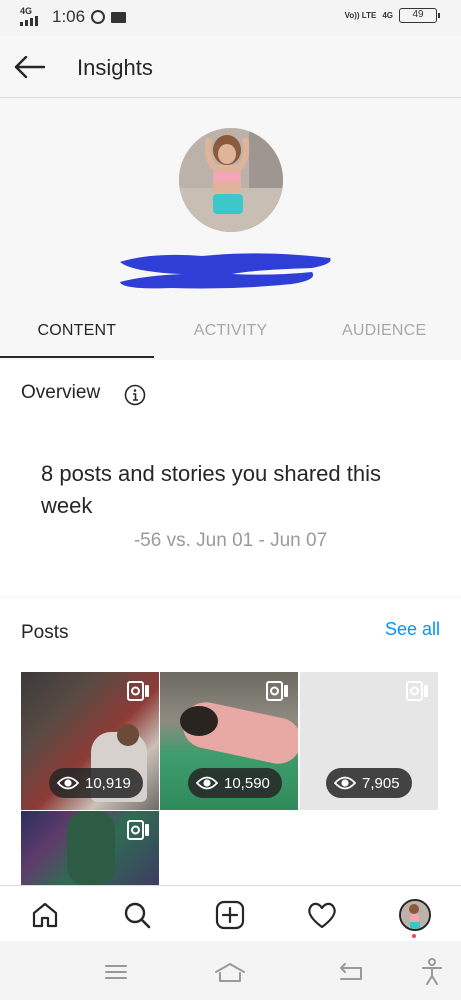  Describe the element at coordinates (387, 15) in the screenshot. I see `network-indicator: 4G` at that location.